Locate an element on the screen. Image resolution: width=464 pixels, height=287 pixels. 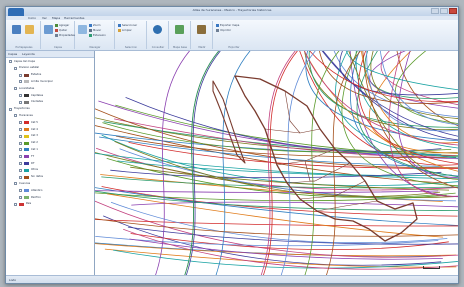
basemap-icon is located at coordinates (179, 29).